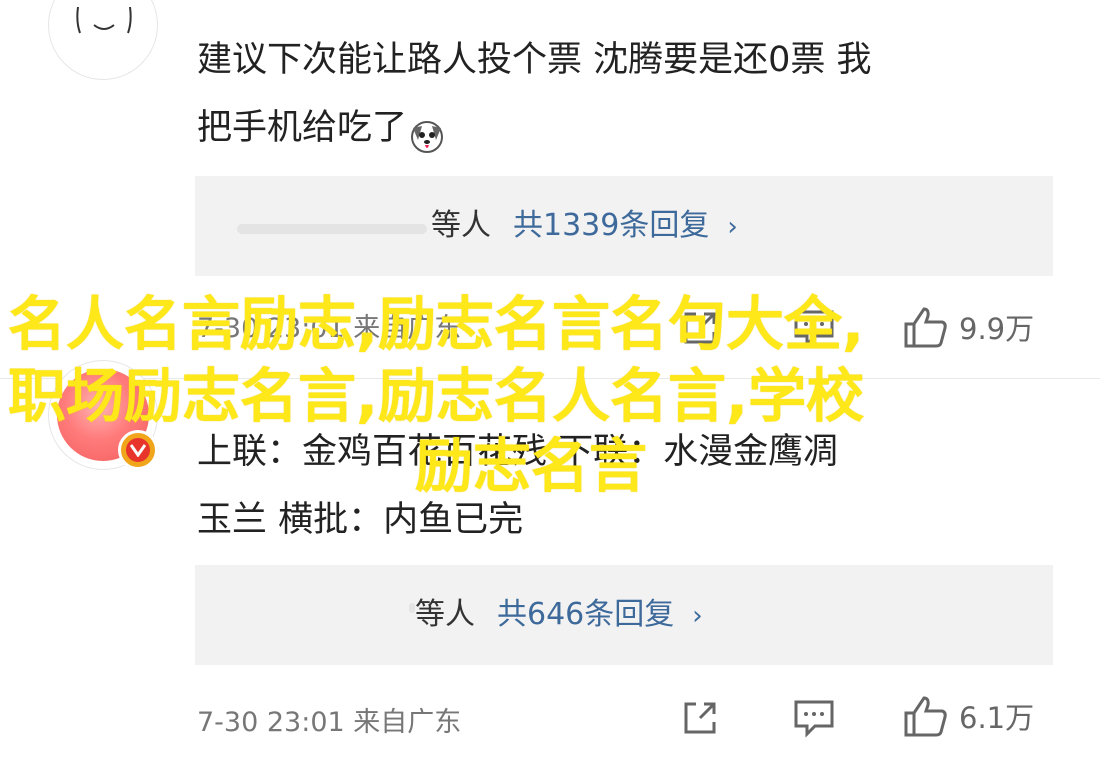 The width and height of the screenshot is (1100, 770). What do you see at coordinates (436, 396) in the screenshot?
I see `overlay-title-line: 职场励志名言,励志名人名言,学校` at bounding box center [436, 396].